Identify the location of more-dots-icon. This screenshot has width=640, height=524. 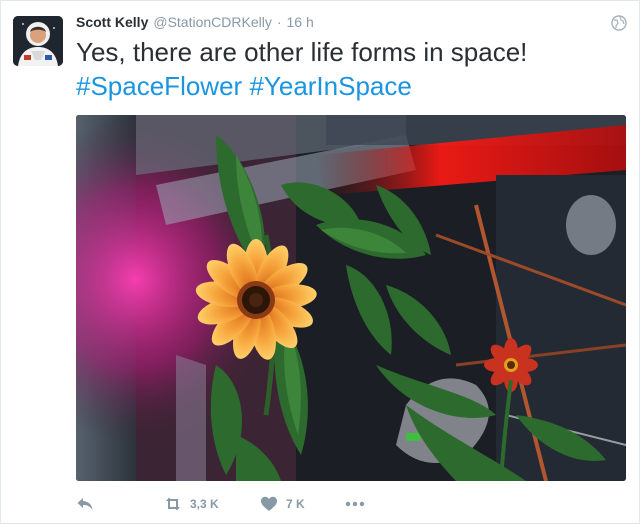
(355, 504).